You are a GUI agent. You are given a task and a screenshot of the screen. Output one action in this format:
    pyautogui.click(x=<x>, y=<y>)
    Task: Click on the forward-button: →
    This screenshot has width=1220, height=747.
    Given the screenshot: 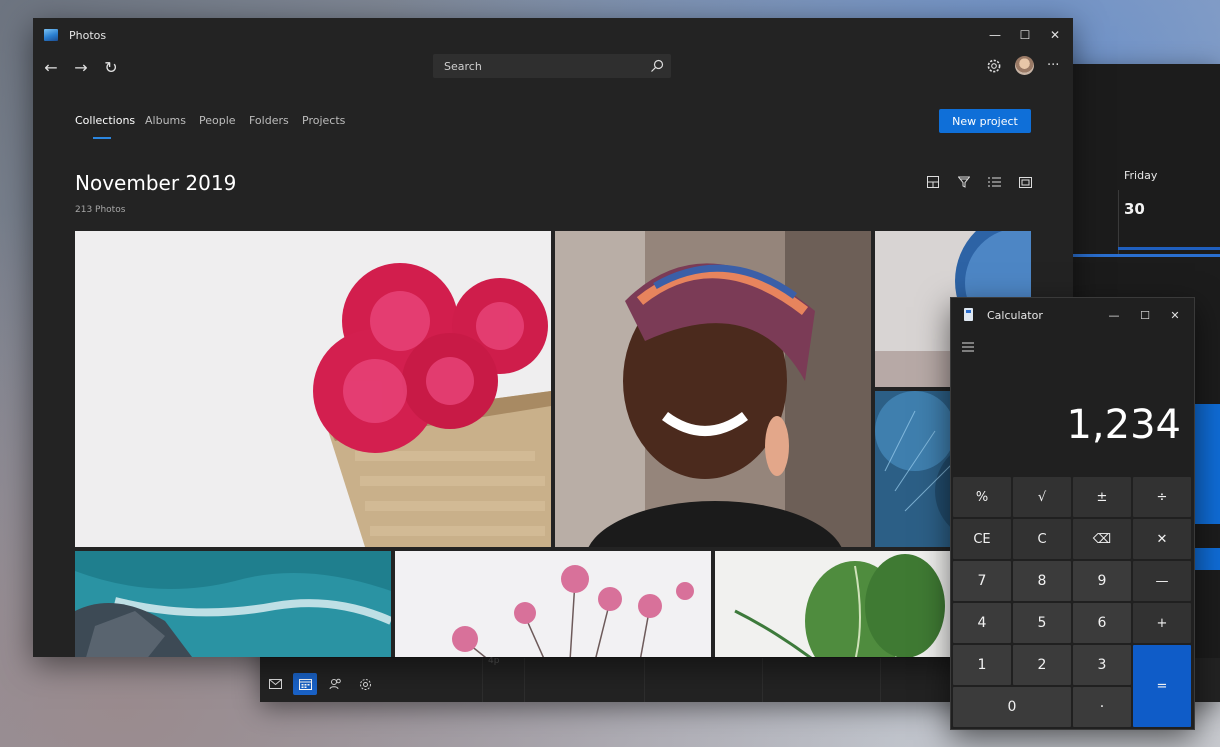 What is the action you would take?
    pyautogui.click(x=81, y=67)
    